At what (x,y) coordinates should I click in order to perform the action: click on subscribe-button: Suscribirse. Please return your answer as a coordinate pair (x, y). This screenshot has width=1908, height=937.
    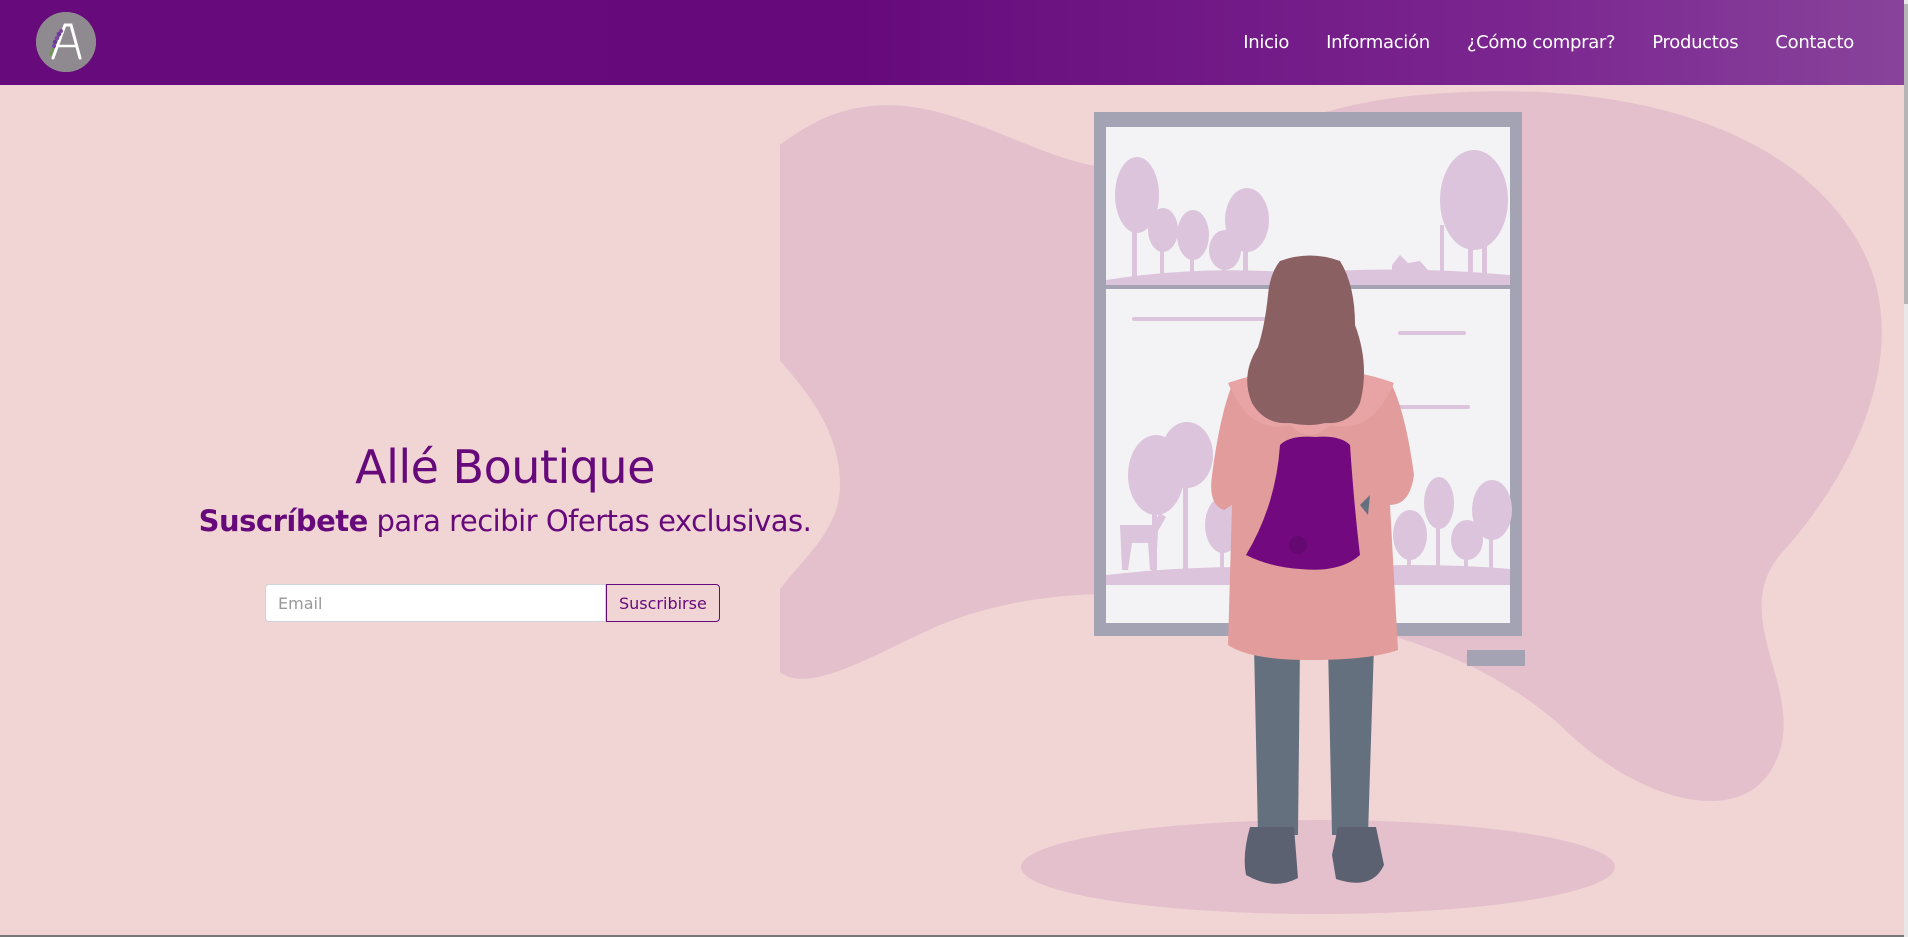
    Looking at the image, I should click on (663, 603).